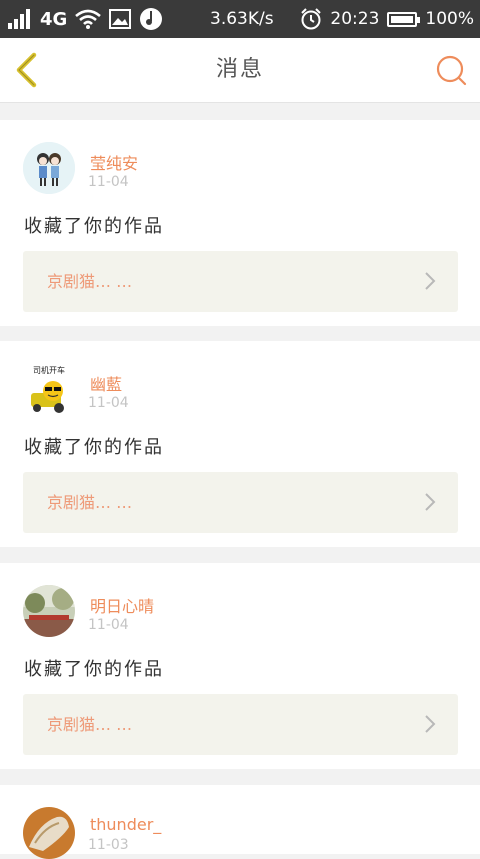 This screenshot has height=859, width=480. What do you see at coordinates (54, 19) in the screenshot?
I see `network-type: 4G` at bounding box center [54, 19].